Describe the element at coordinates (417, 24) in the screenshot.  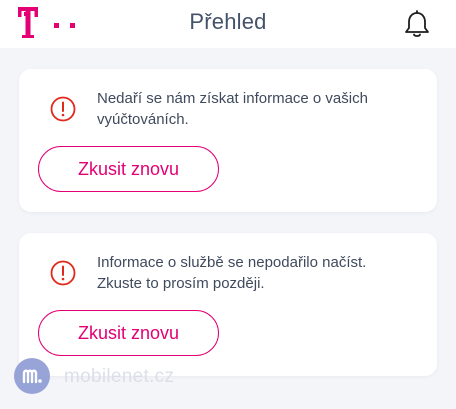
I see `bell-icon` at that location.